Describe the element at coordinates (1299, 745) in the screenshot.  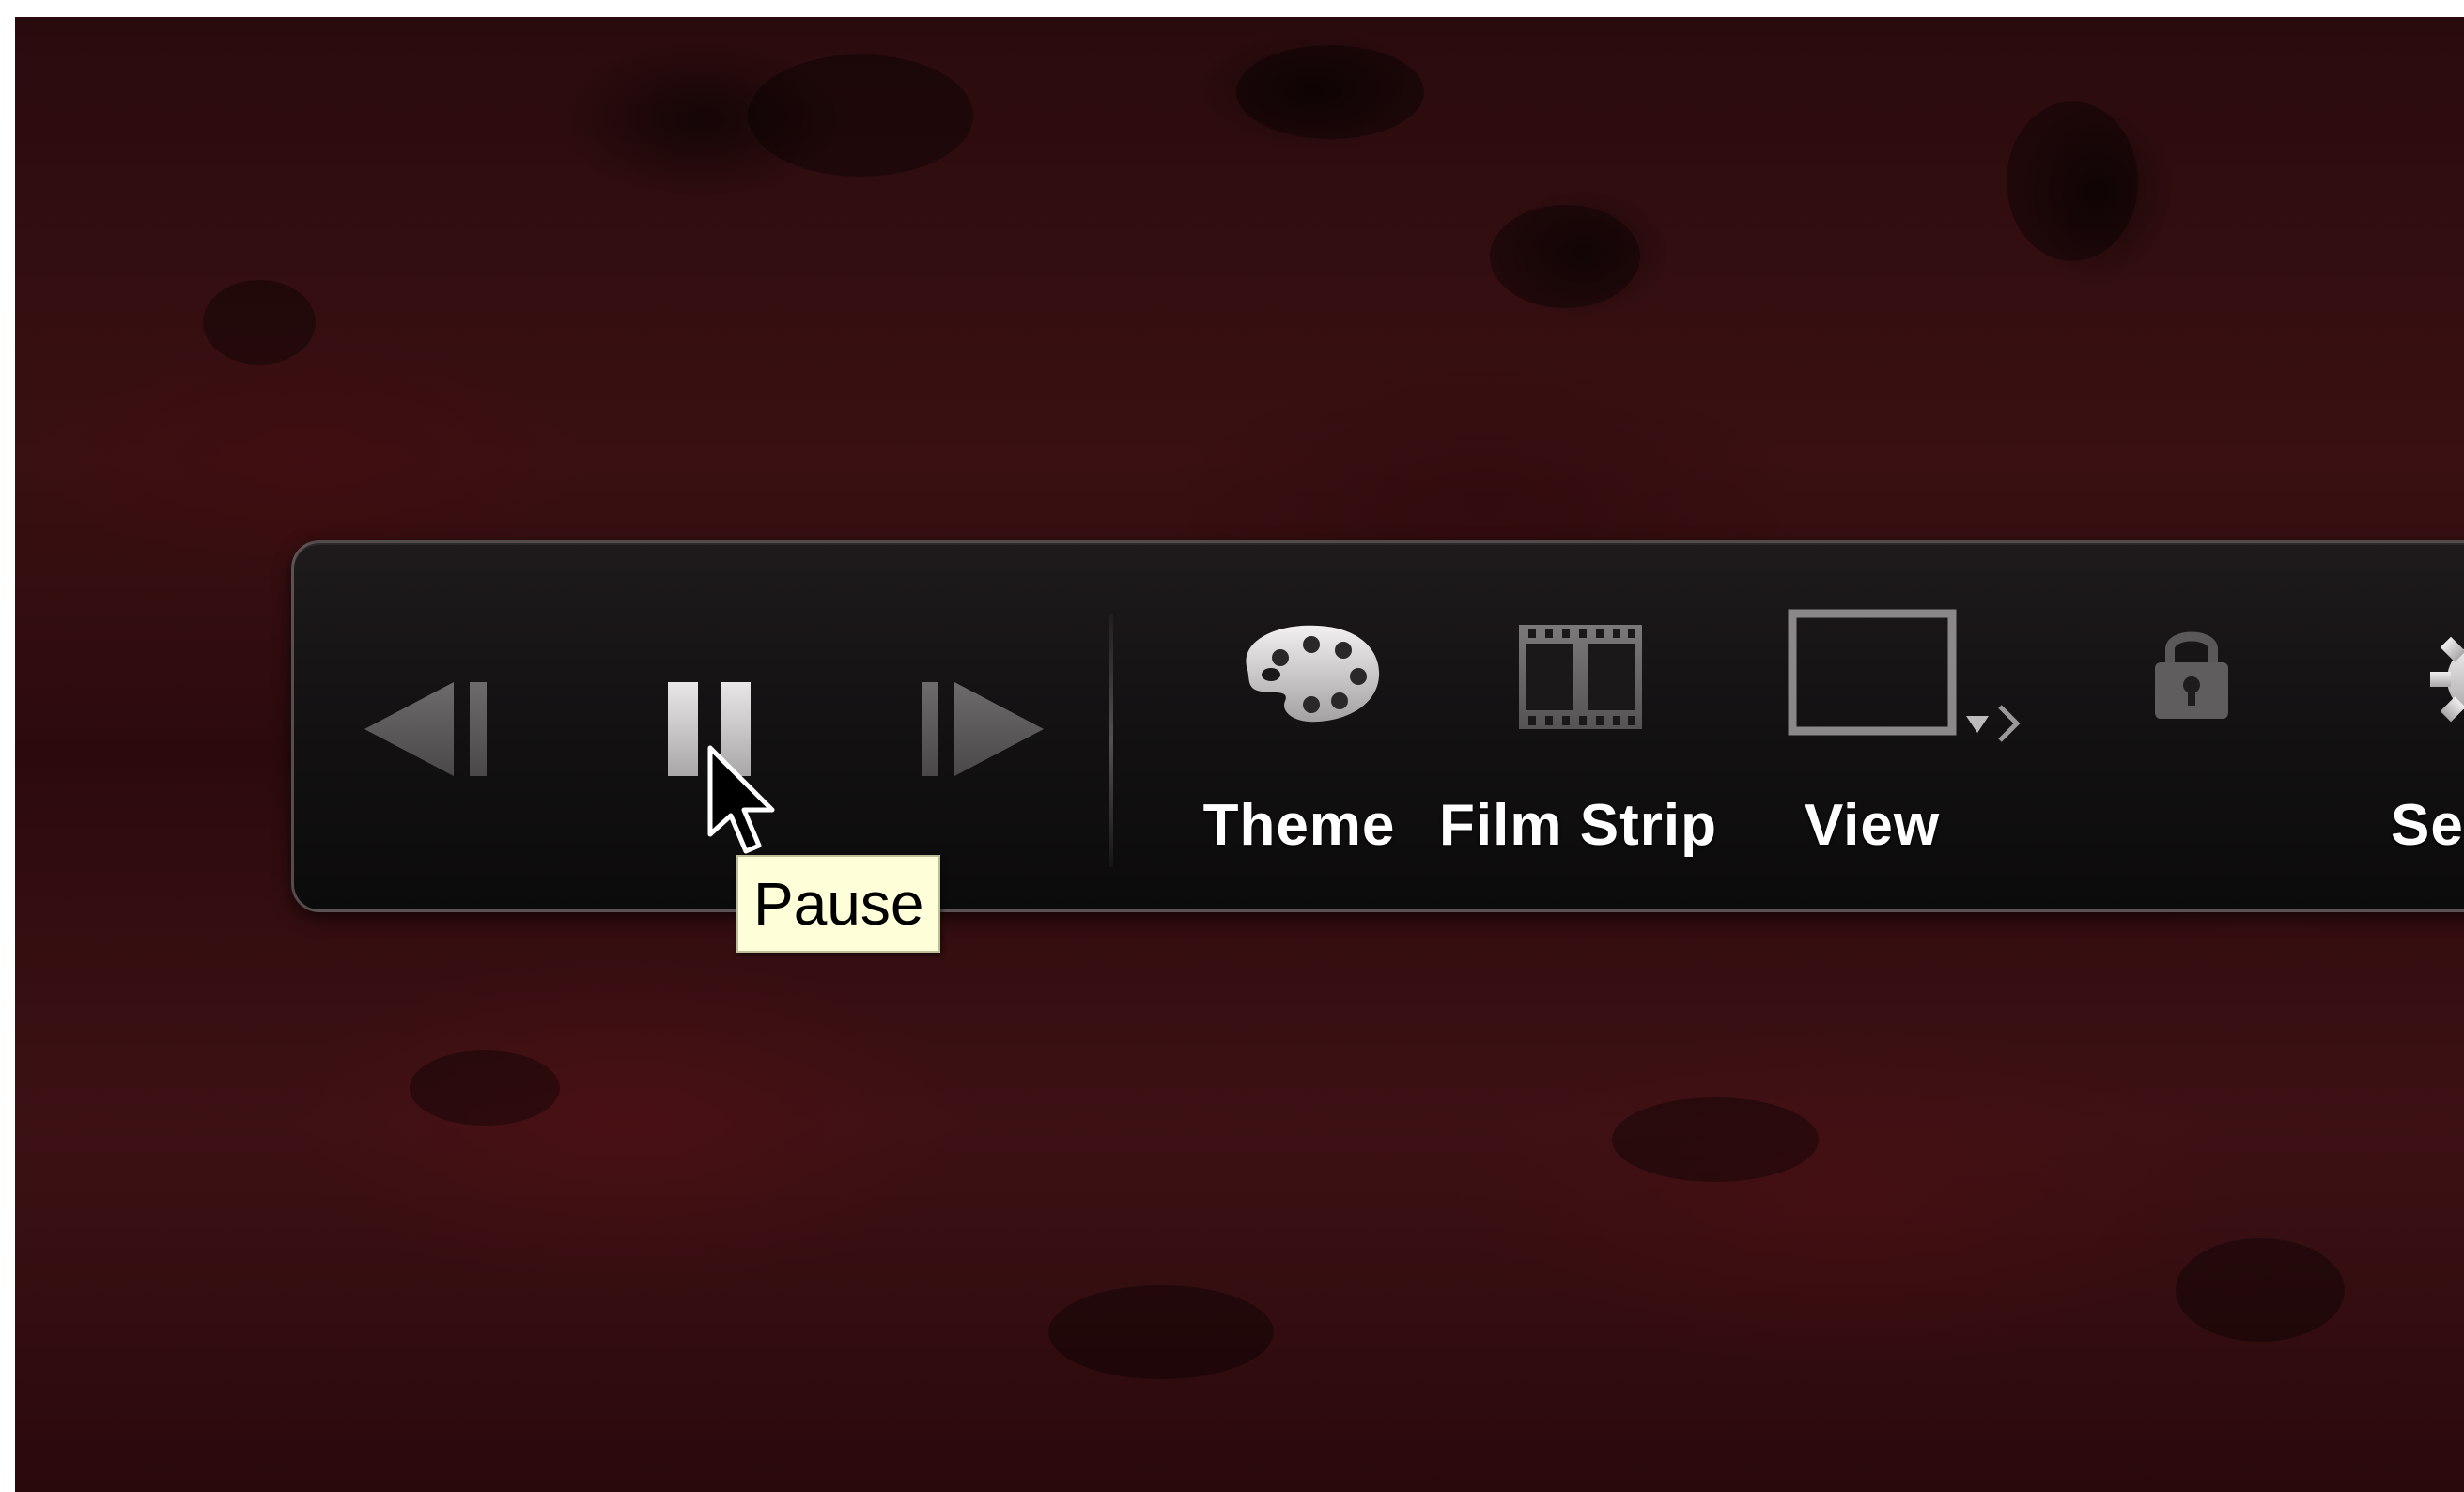
I see `theme-button: Theme` at that location.